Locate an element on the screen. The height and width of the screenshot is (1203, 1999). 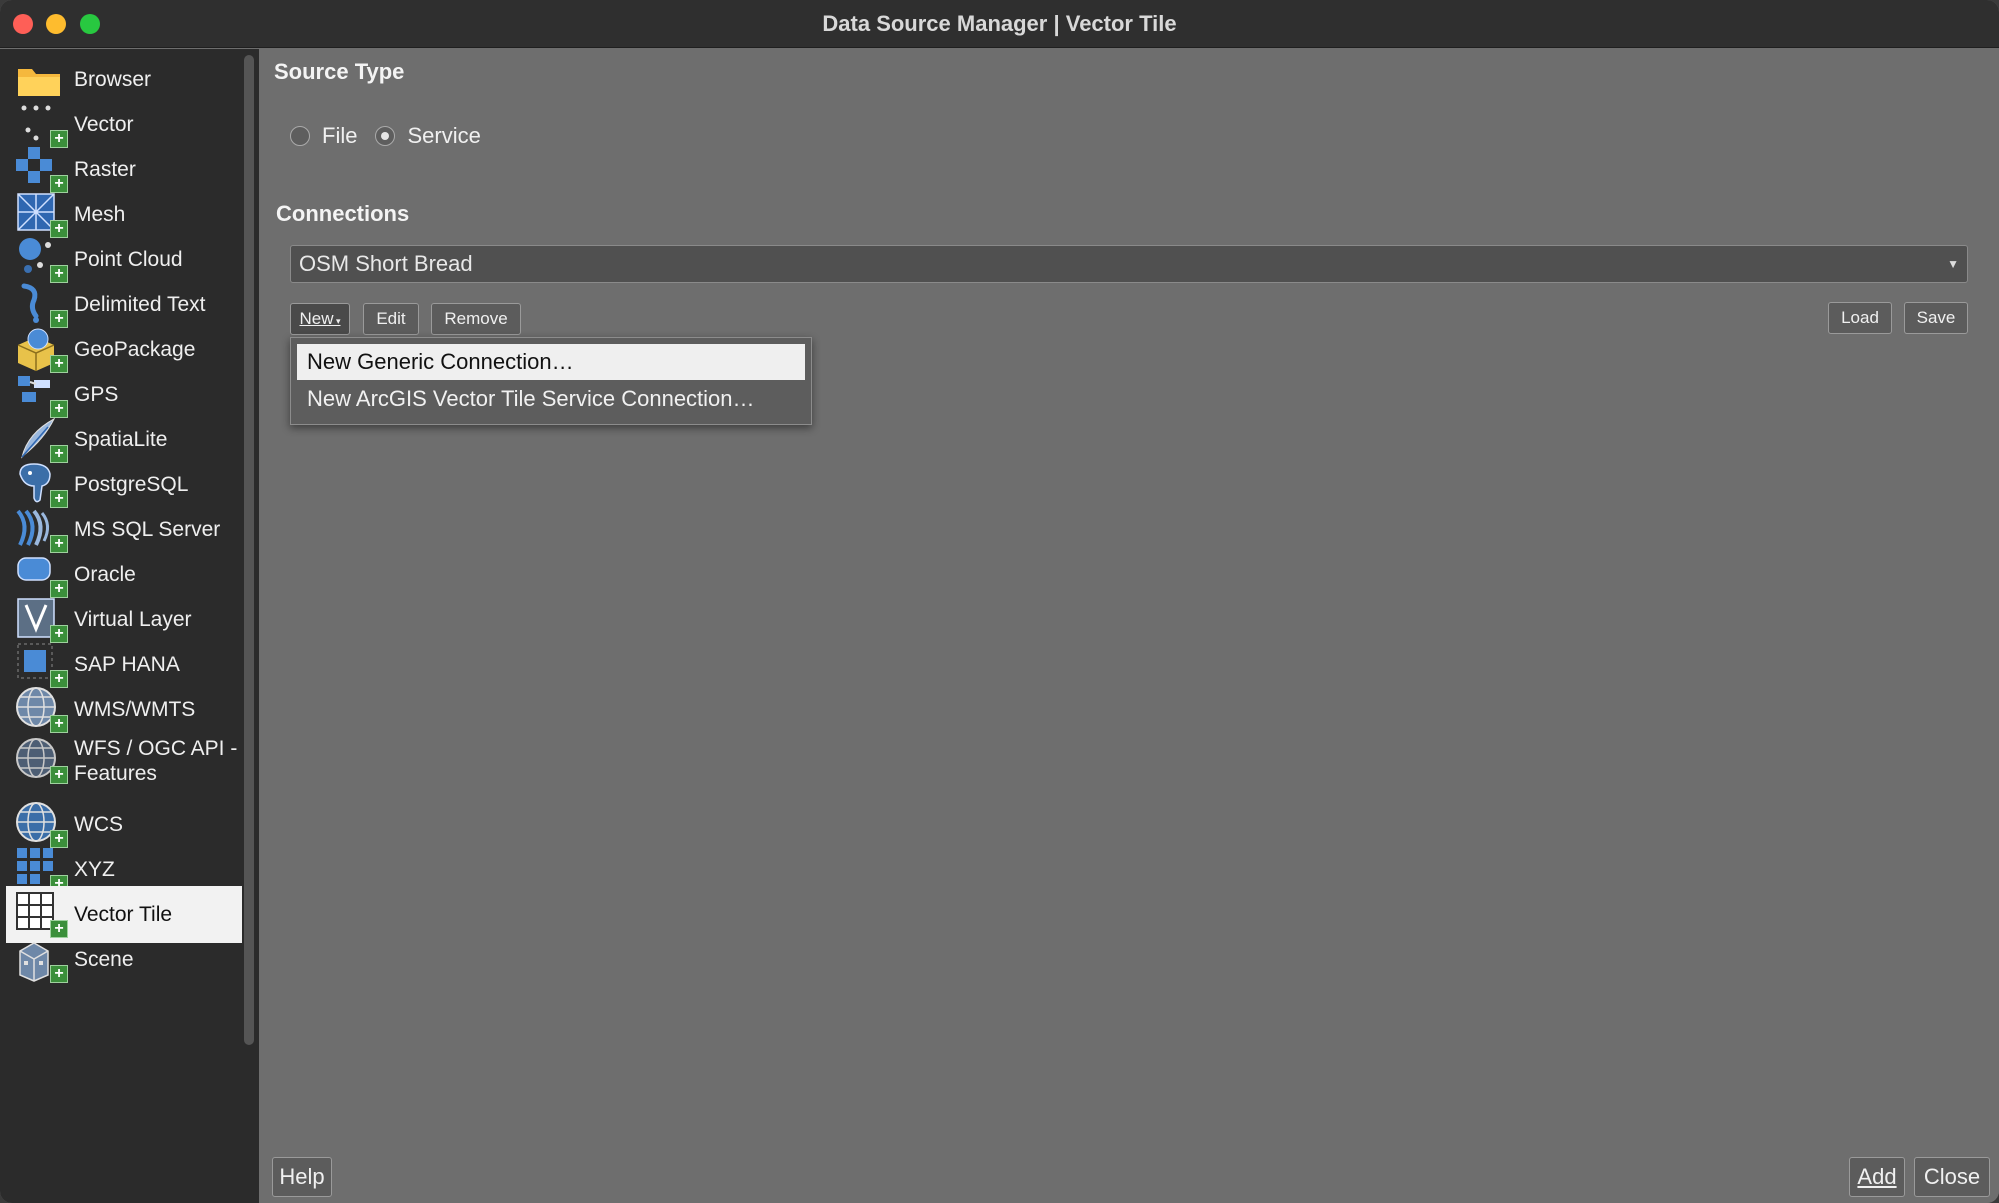
scene-icon: + is located at coordinates (41, 960).